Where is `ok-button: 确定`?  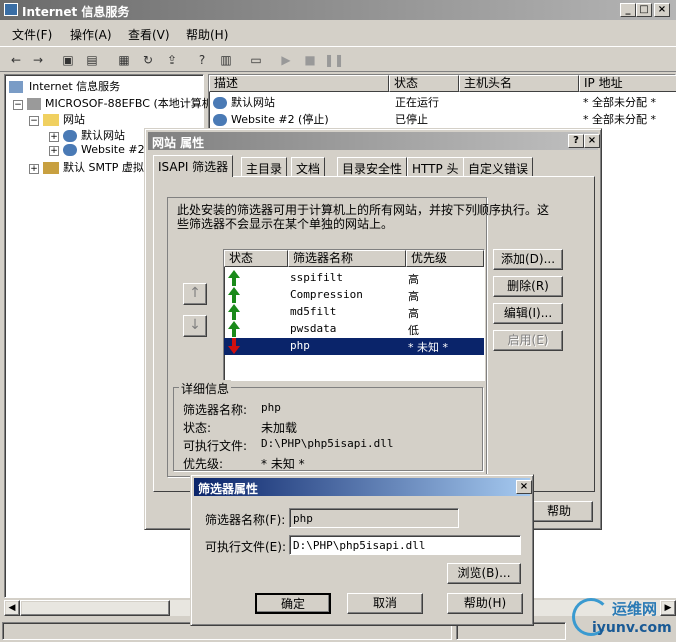 ok-button: 确定 is located at coordinates (293, 603).